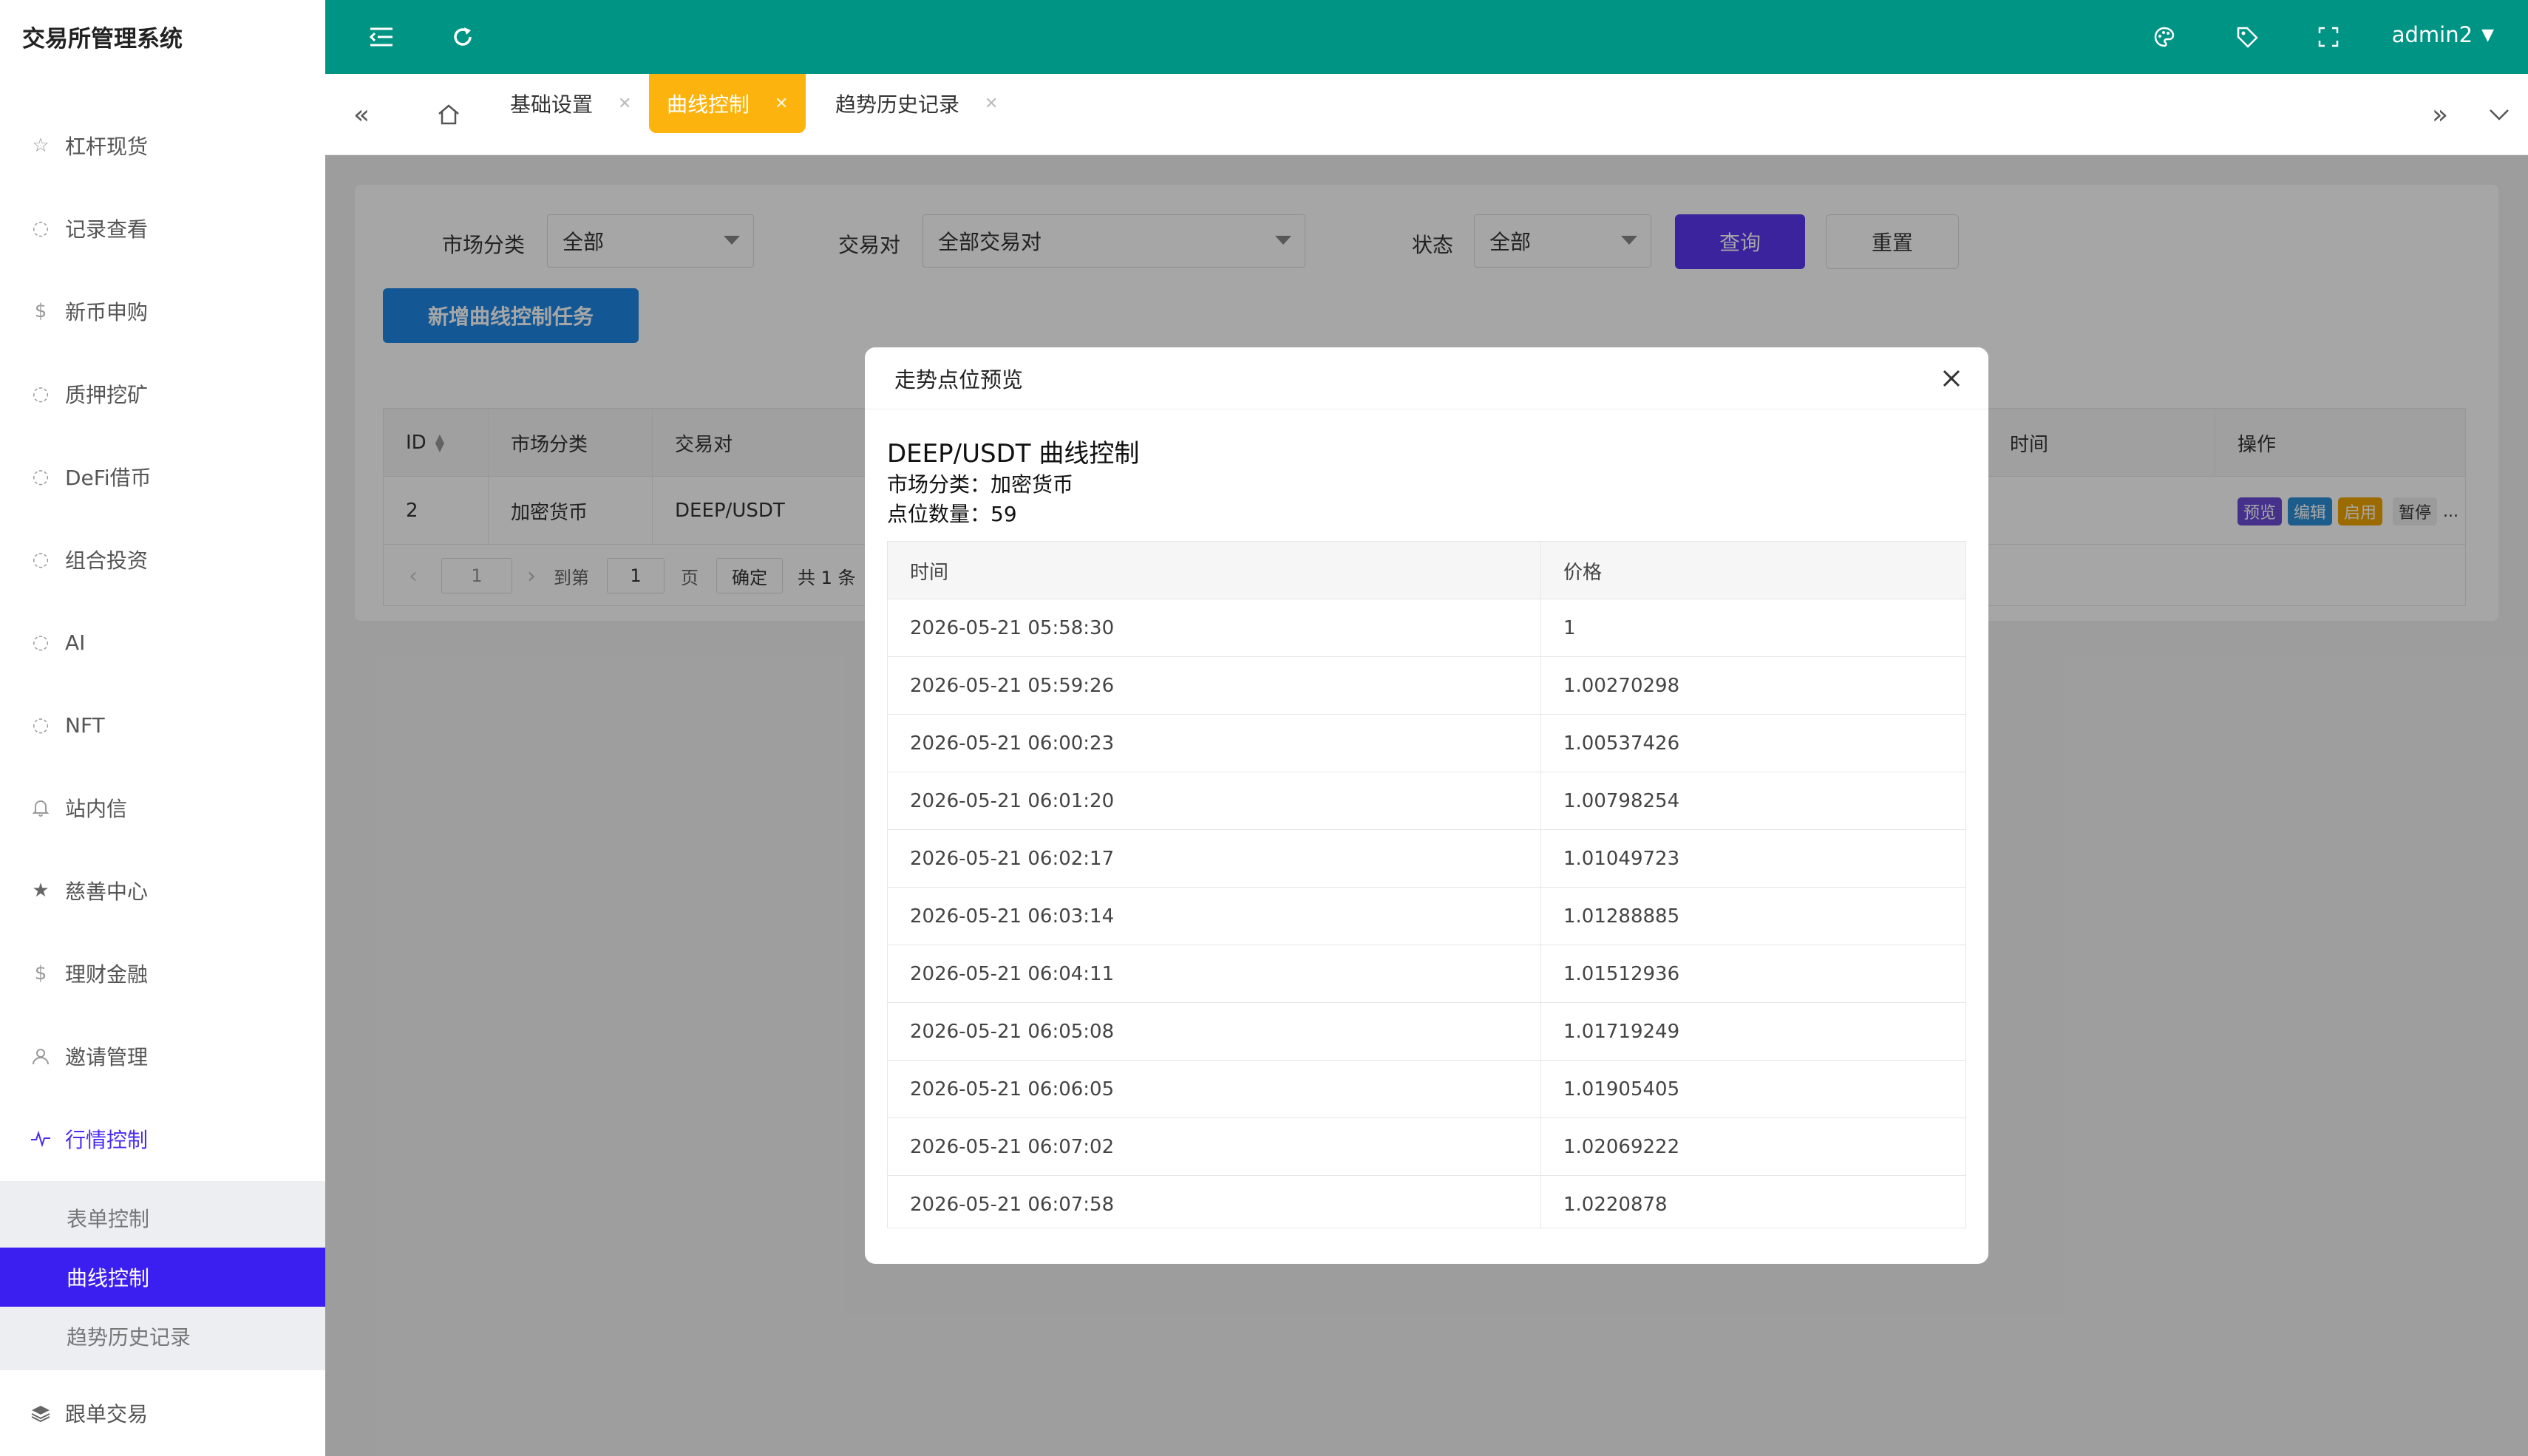 This screenshot has width=2528, height=1456. What do you see at coordinates (41, 311) in the screenshot?
I see `dollar-circle-icon: $` at bounding box center [41, 311].